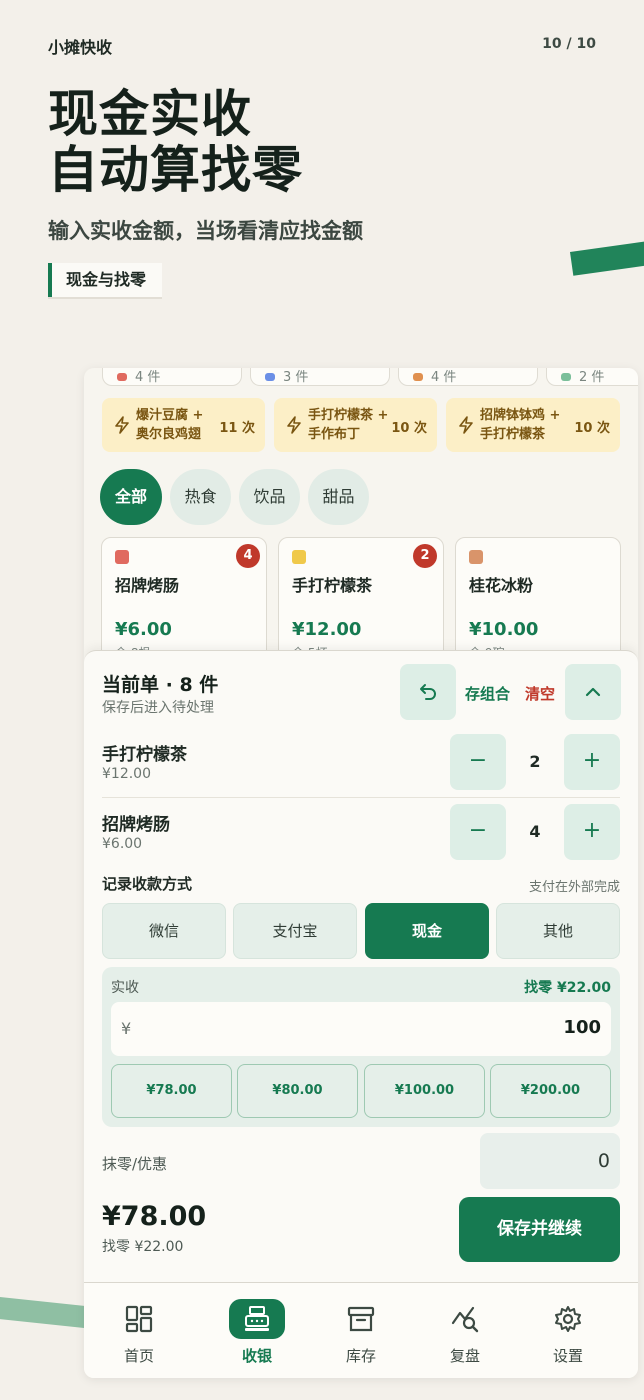  I want to click on stat-label: 2 件, so click(592, 377).